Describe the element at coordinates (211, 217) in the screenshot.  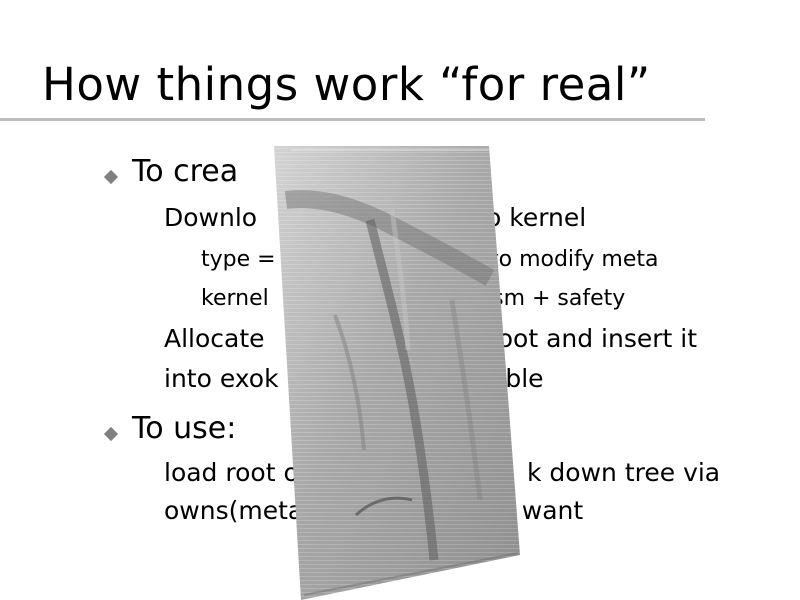
I see `sub-bullet-1-left: Downlo` at that location.